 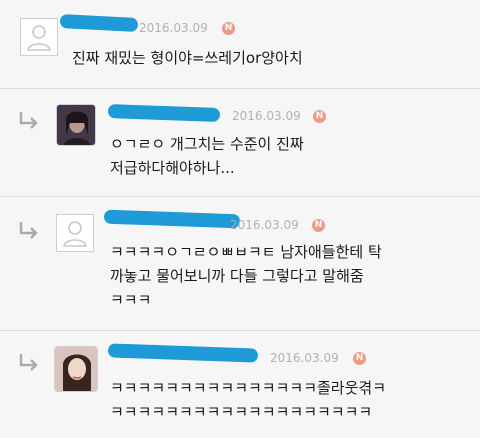 What do you see at coordinates (241, 412) in the screenshot?
I see `comment-text-line: ㅋㅋㅋㅋㅋㅋㅋㅋㅋㅋㅋㅋㅋㅋㅋㅋㅋㅋㅋ` at bounding box center [241, 412].